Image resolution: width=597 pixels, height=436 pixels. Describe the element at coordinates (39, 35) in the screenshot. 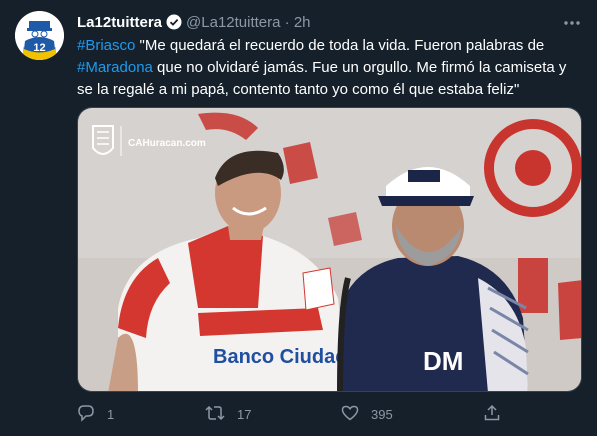

I see `avatar: 12` at that location.